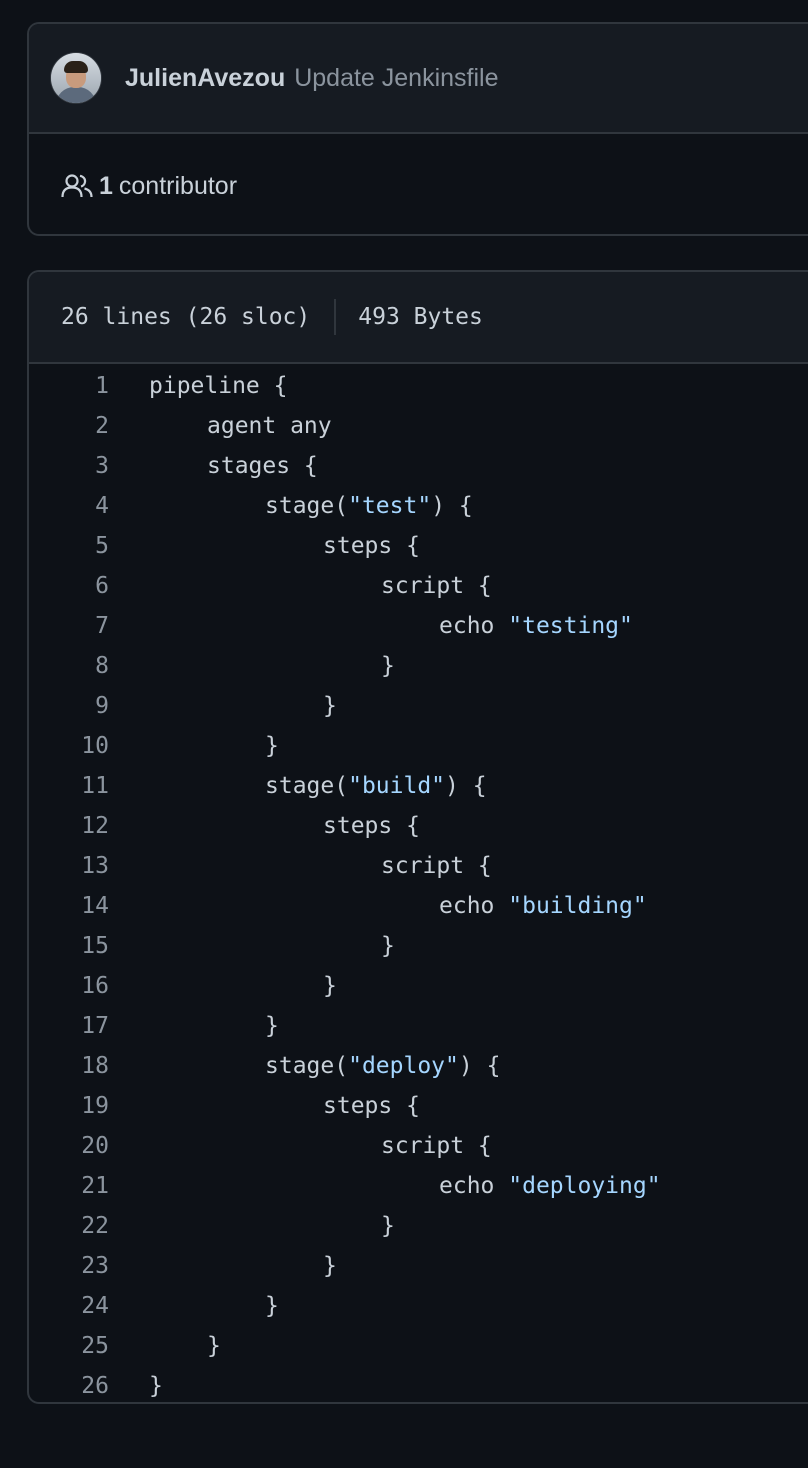 The image size is (808, 1468). I want to click on line-number: 21, so click(69, 1186).